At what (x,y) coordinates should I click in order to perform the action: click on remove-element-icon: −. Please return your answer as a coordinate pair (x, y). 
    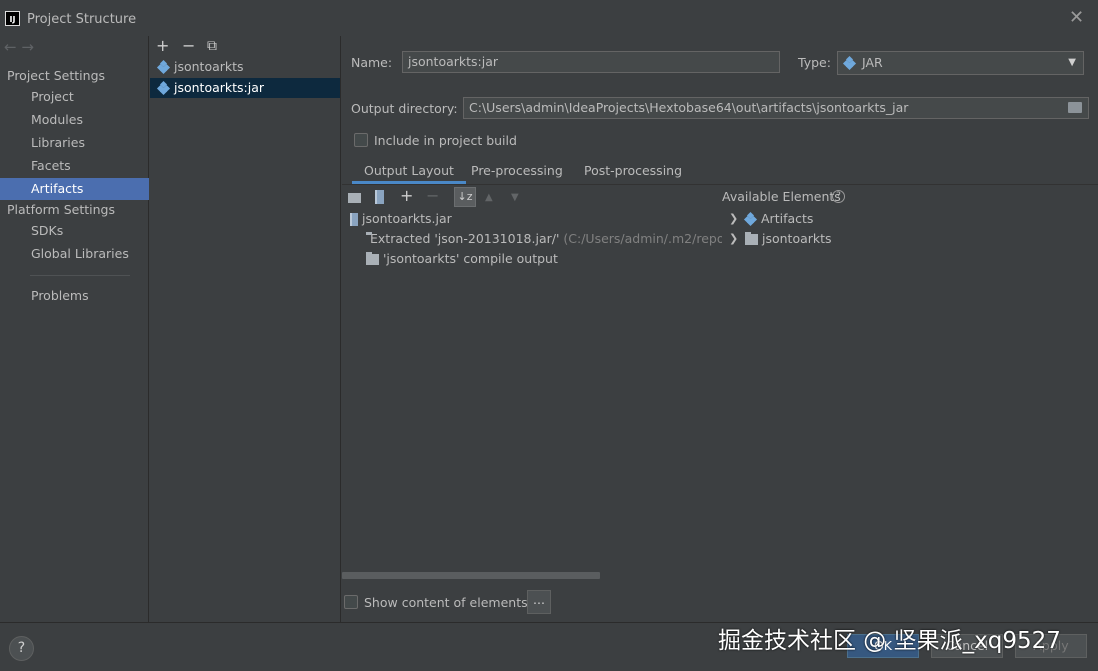
    Looking at the image, I should click on (433, 195).